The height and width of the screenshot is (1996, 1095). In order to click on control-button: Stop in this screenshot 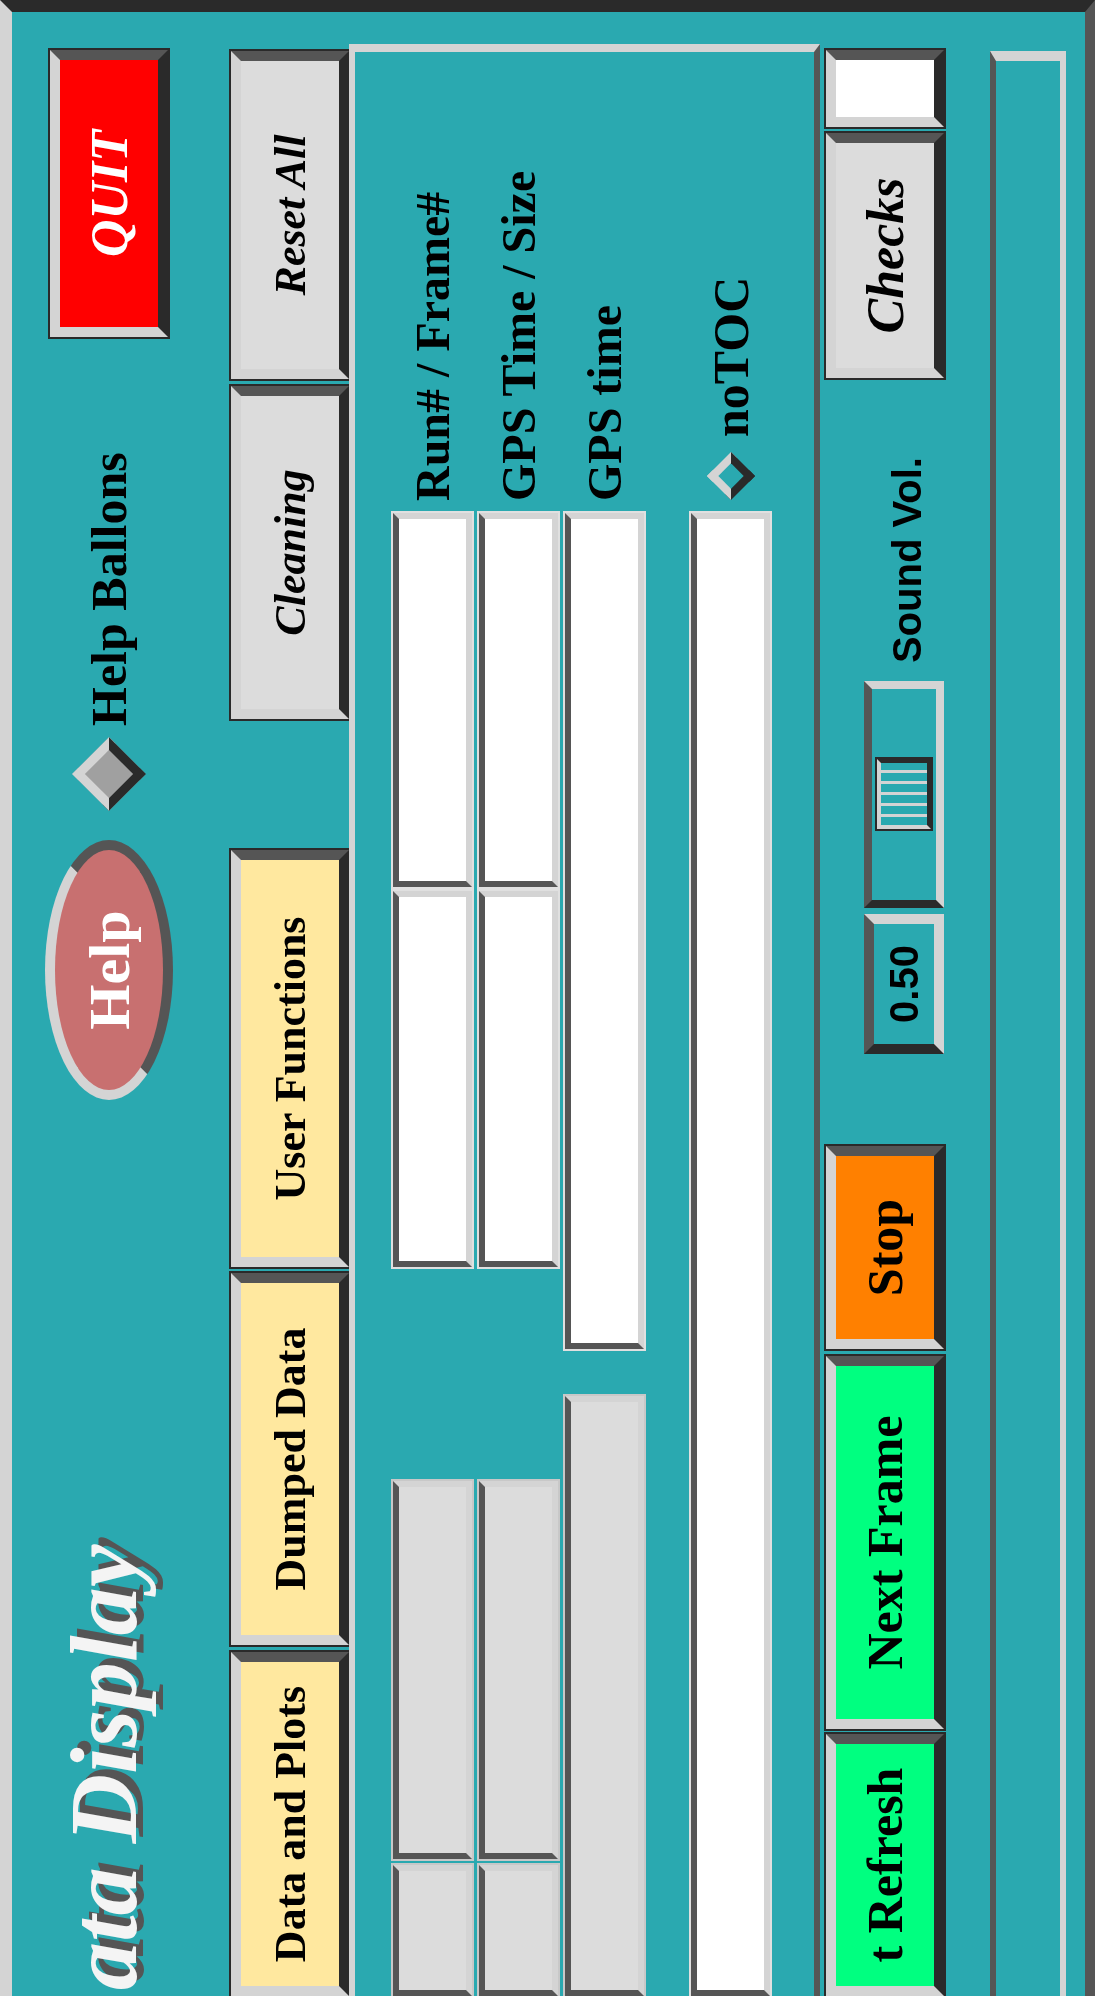, I will do `click(885, 1247)`.